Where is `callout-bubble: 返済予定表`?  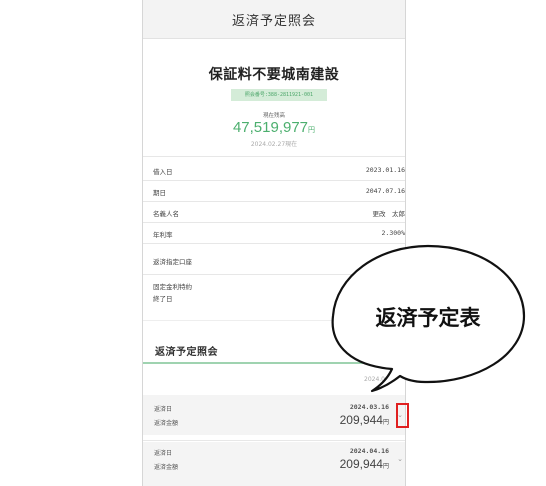
callout-bubble: 返済予定表 is located at coordinates (428, 318).